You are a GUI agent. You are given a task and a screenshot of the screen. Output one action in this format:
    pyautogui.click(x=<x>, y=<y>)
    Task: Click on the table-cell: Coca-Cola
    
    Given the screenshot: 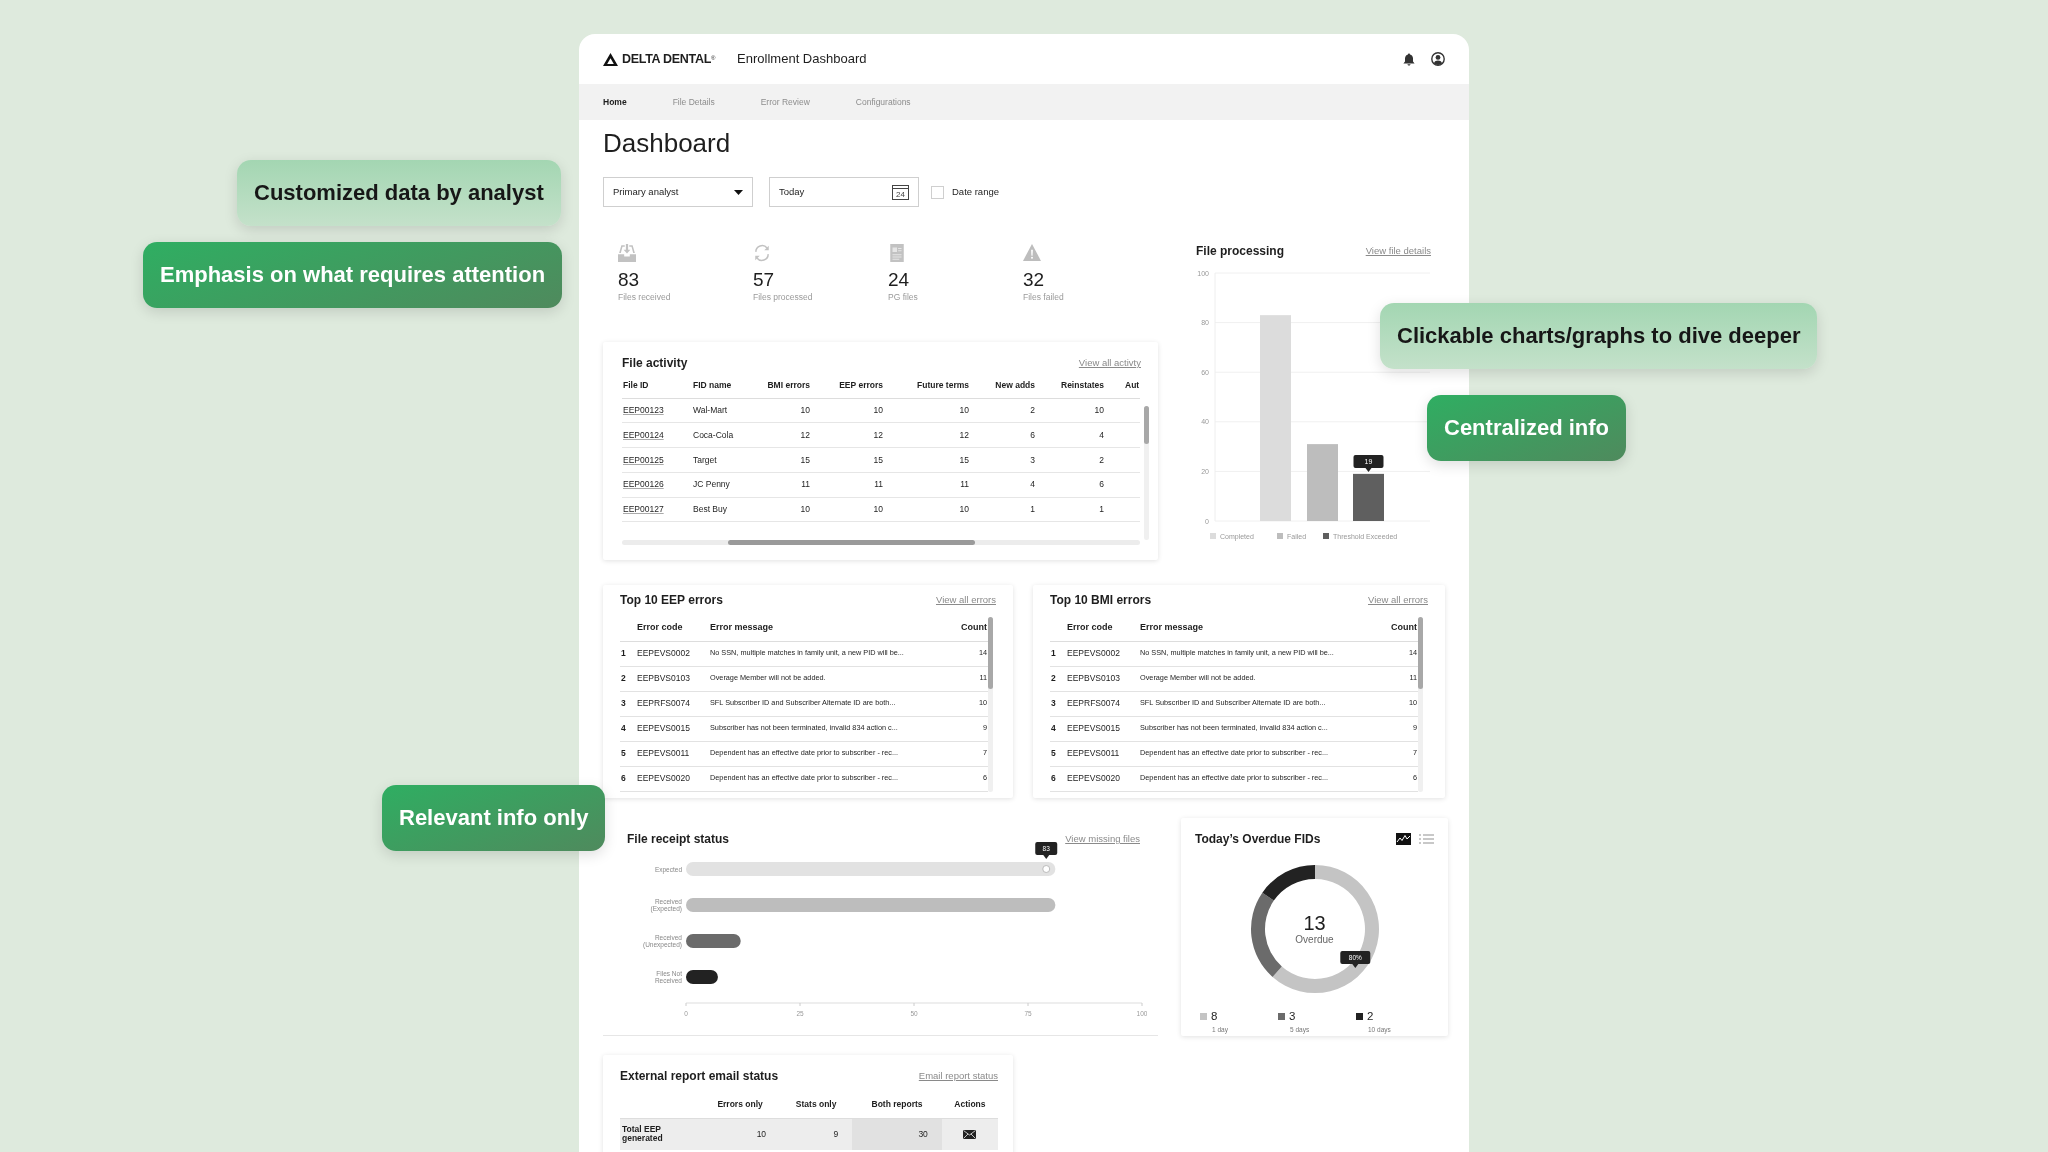 What is the action you would take?
    pyautogui.click(x=723, y=435)
    